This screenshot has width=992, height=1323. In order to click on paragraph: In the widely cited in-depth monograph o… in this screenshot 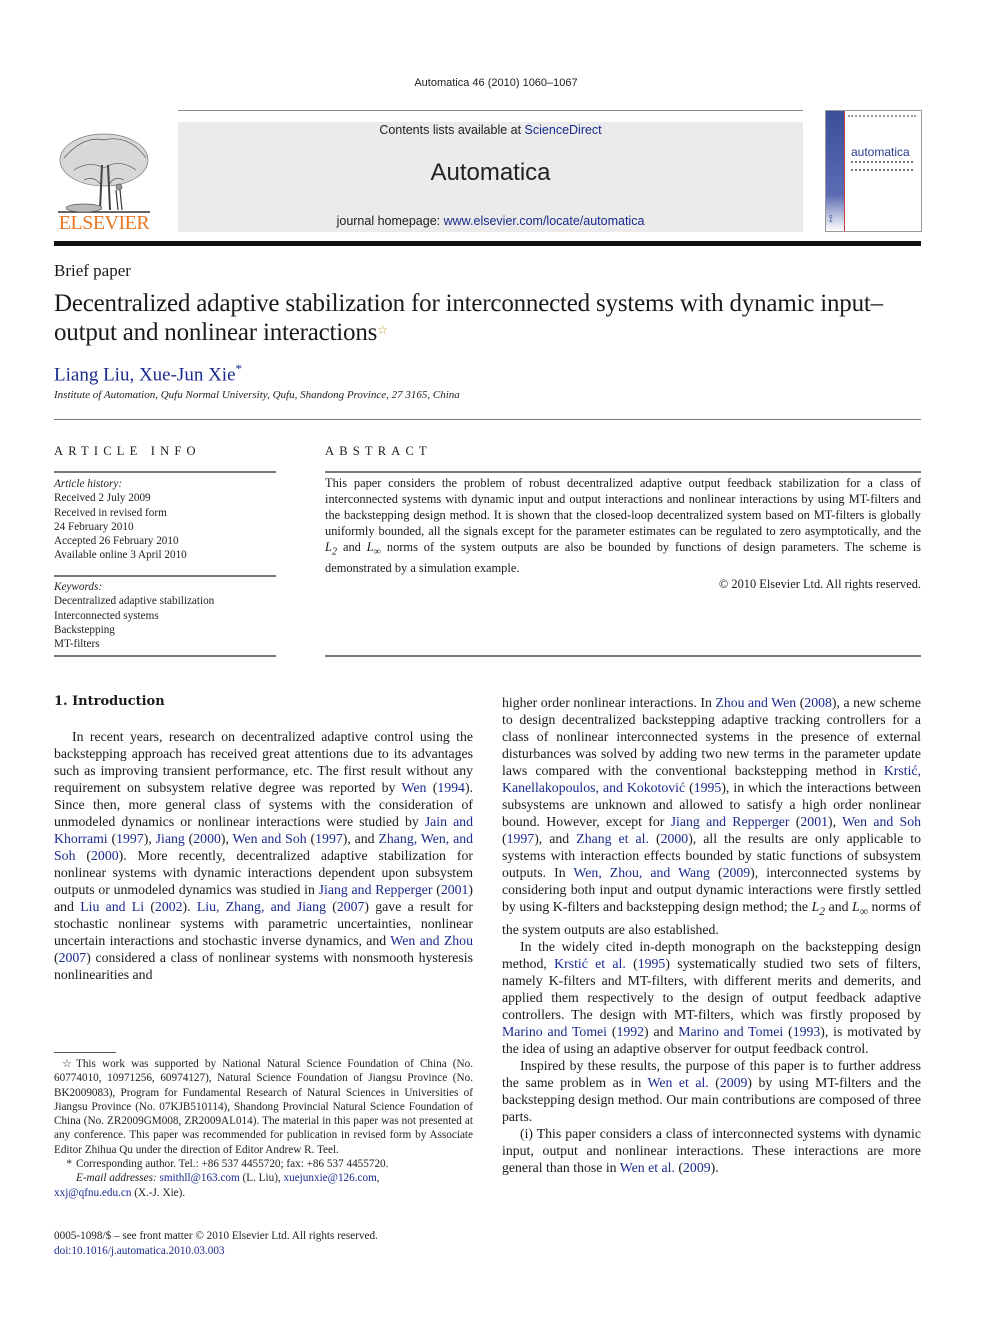, I will do `click(712, 997)`.